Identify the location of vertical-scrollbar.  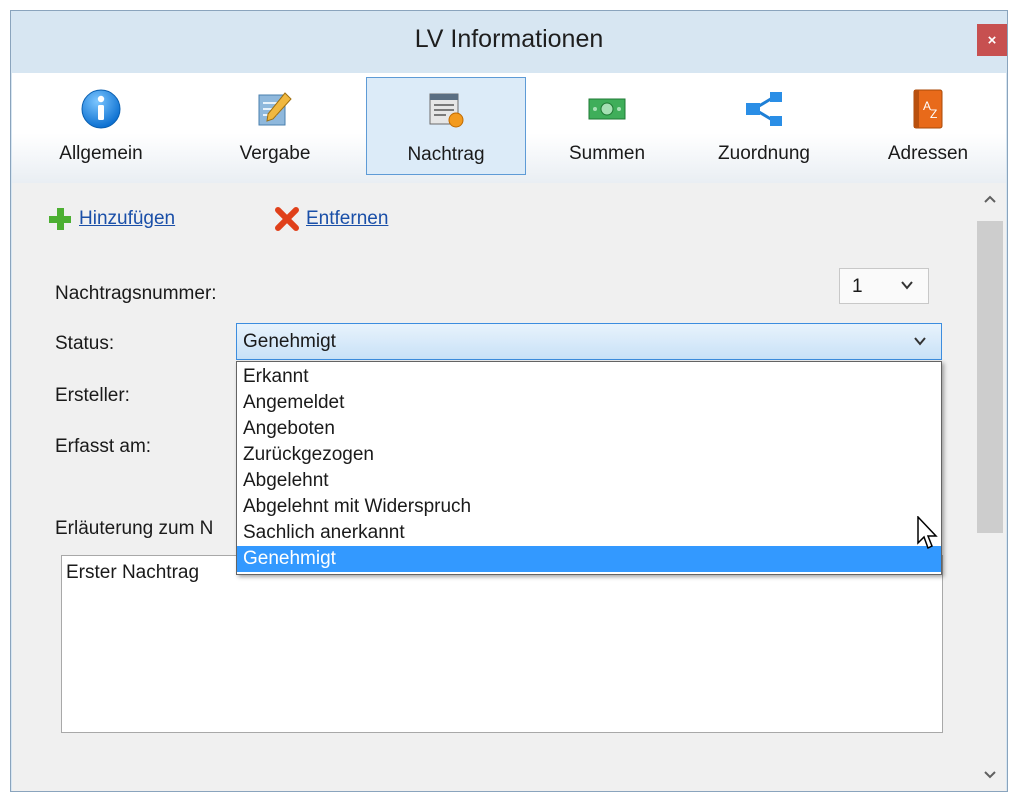
(990, 487).